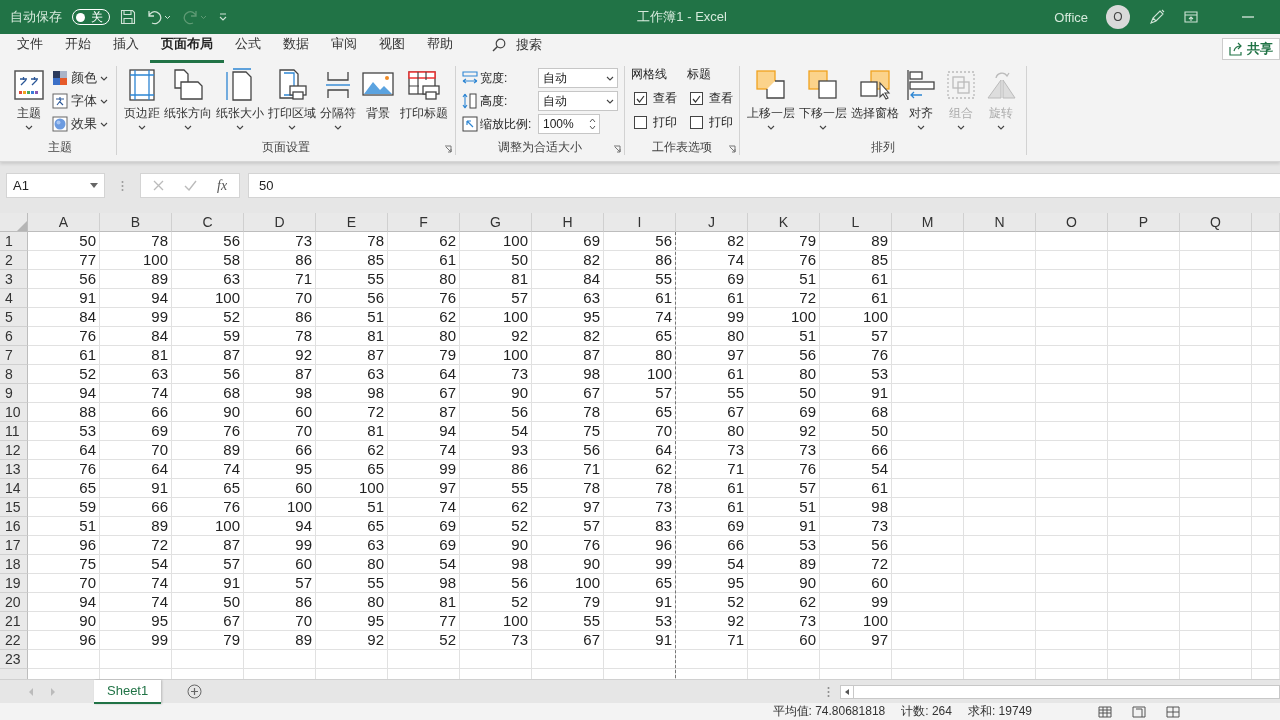  I want to click on row-header: 9, so click(14, 393).